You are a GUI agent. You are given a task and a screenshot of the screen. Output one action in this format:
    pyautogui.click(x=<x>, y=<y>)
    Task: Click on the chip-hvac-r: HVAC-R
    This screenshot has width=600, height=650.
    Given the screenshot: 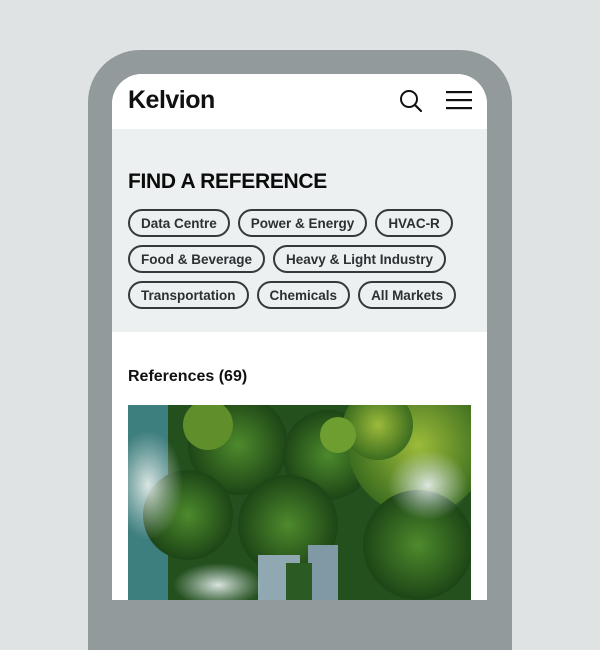 What is the action you would take?
    pyautogui.click(x=414, y=223)
    